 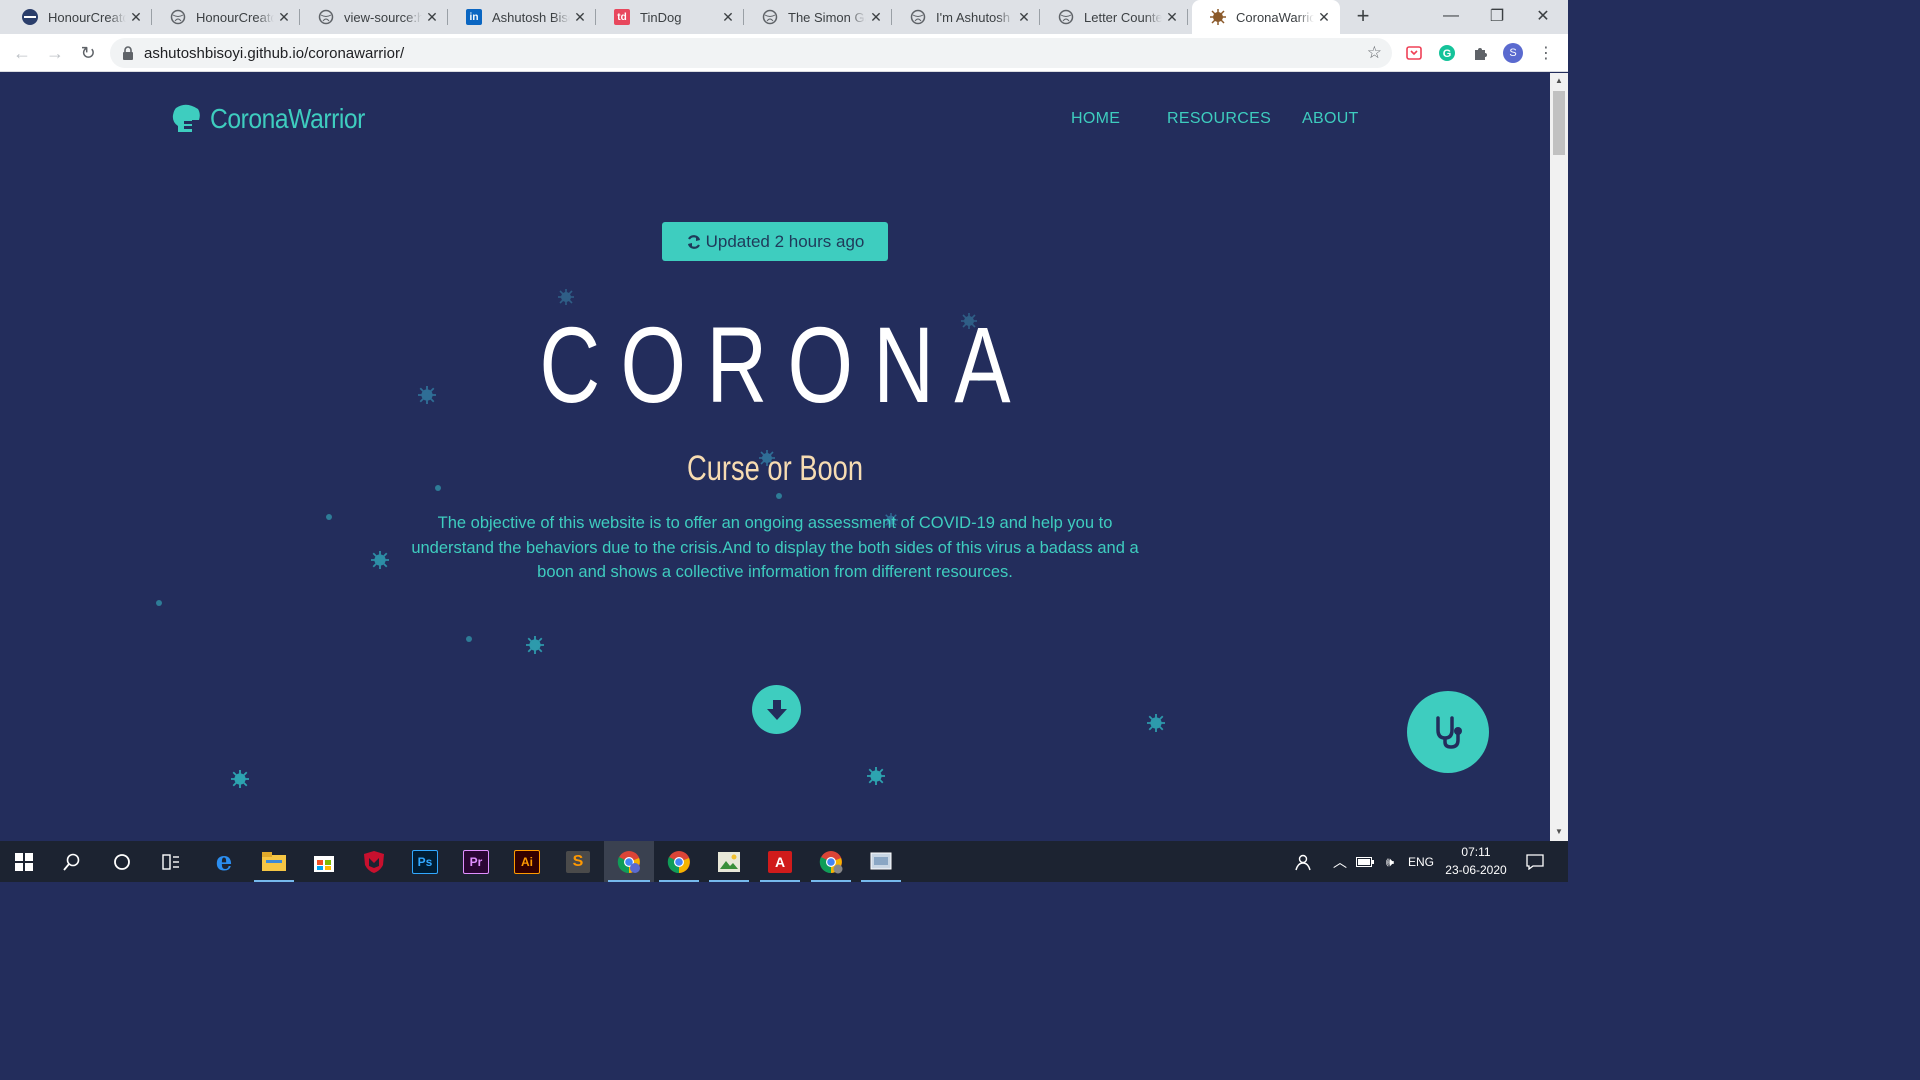 What do you see at coordinates (973, 17) in the screenshot?
I see `tab-title: I'm Ashutosh` at bounding box center [973, 17].